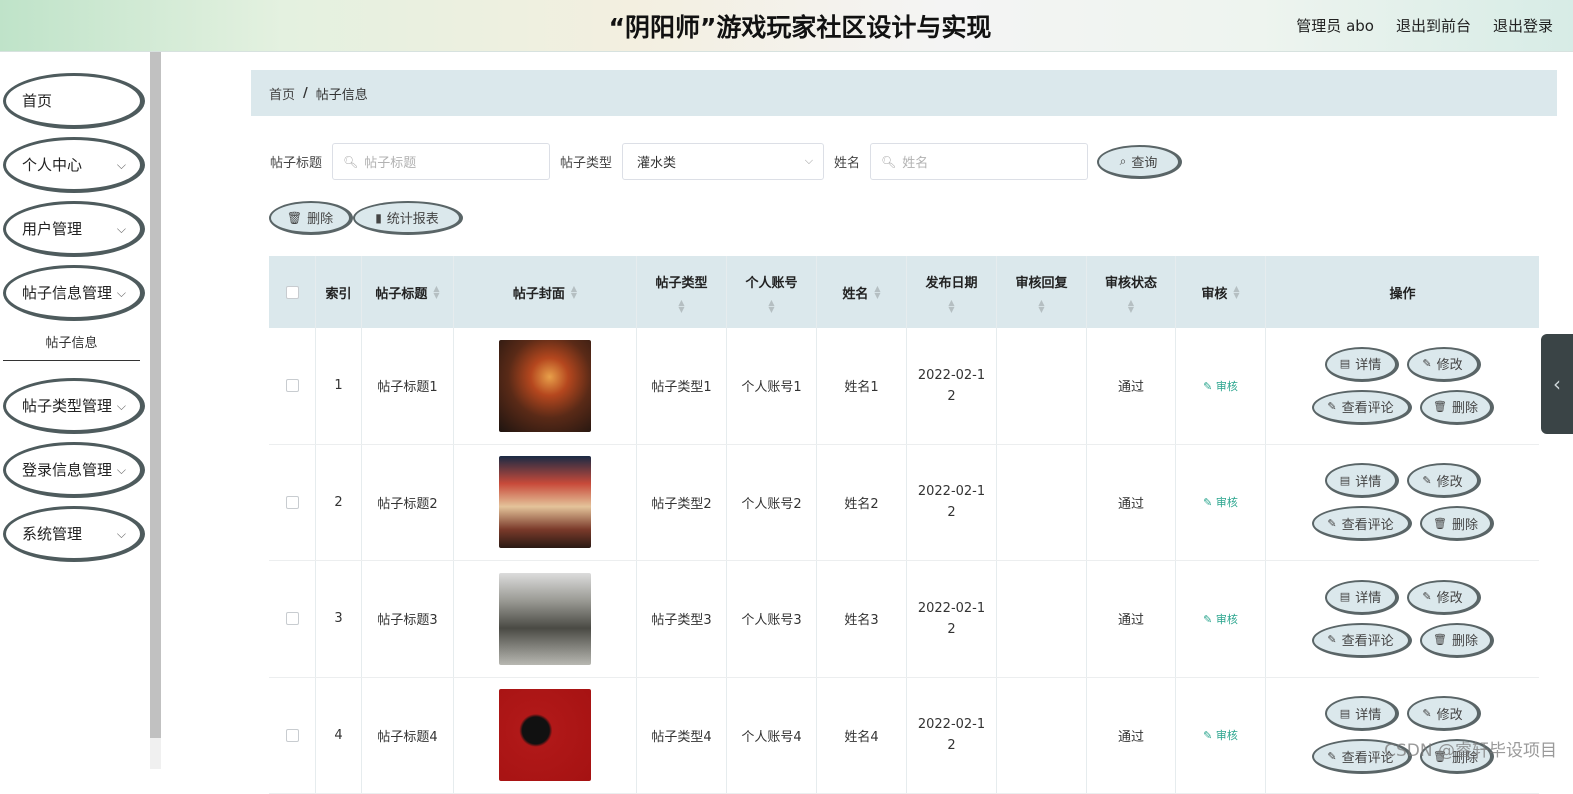 Image resolution: width=1573 pixels, height=794 pixels. I want to click on scrollbar-thumb, so click(155, 395).